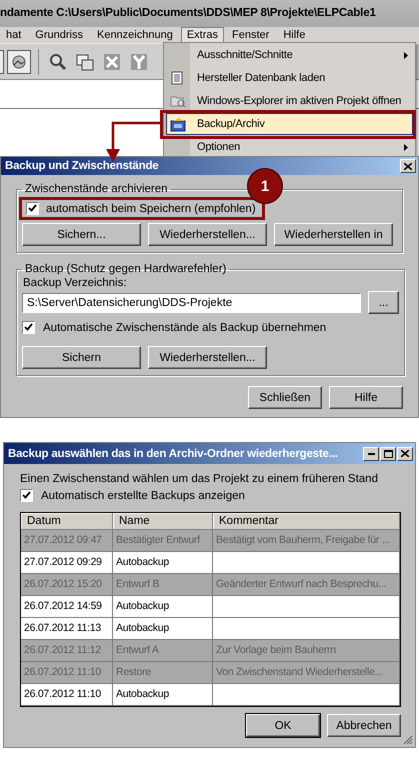  What do you see at coordinates (85, 61) in the screenshot?
I see `windows-icon` at bounding box center [85, 61].